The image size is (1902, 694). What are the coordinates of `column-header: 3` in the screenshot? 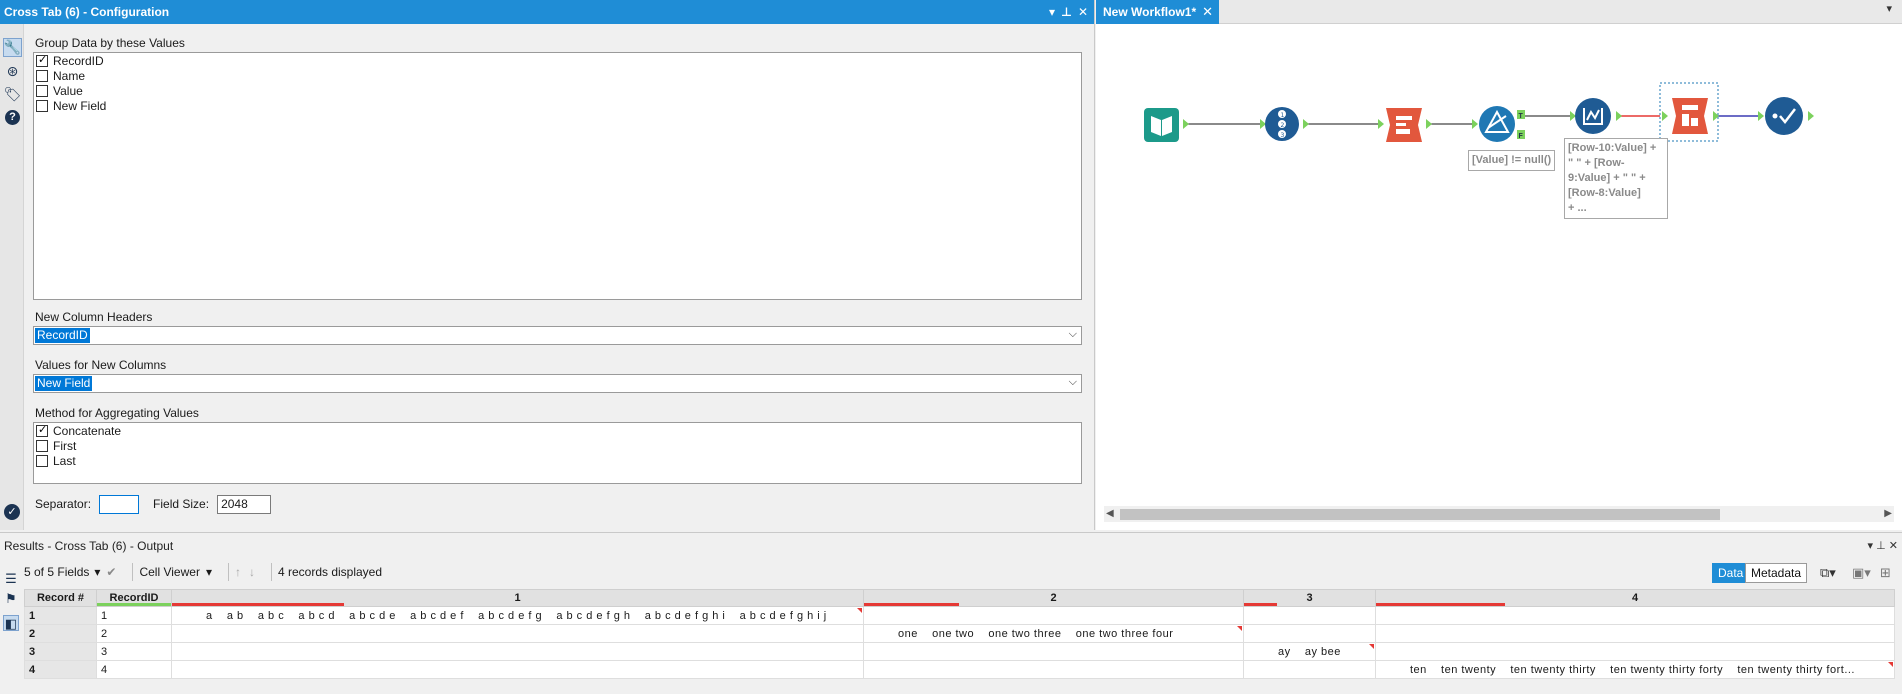 It's located at (1309, 598).